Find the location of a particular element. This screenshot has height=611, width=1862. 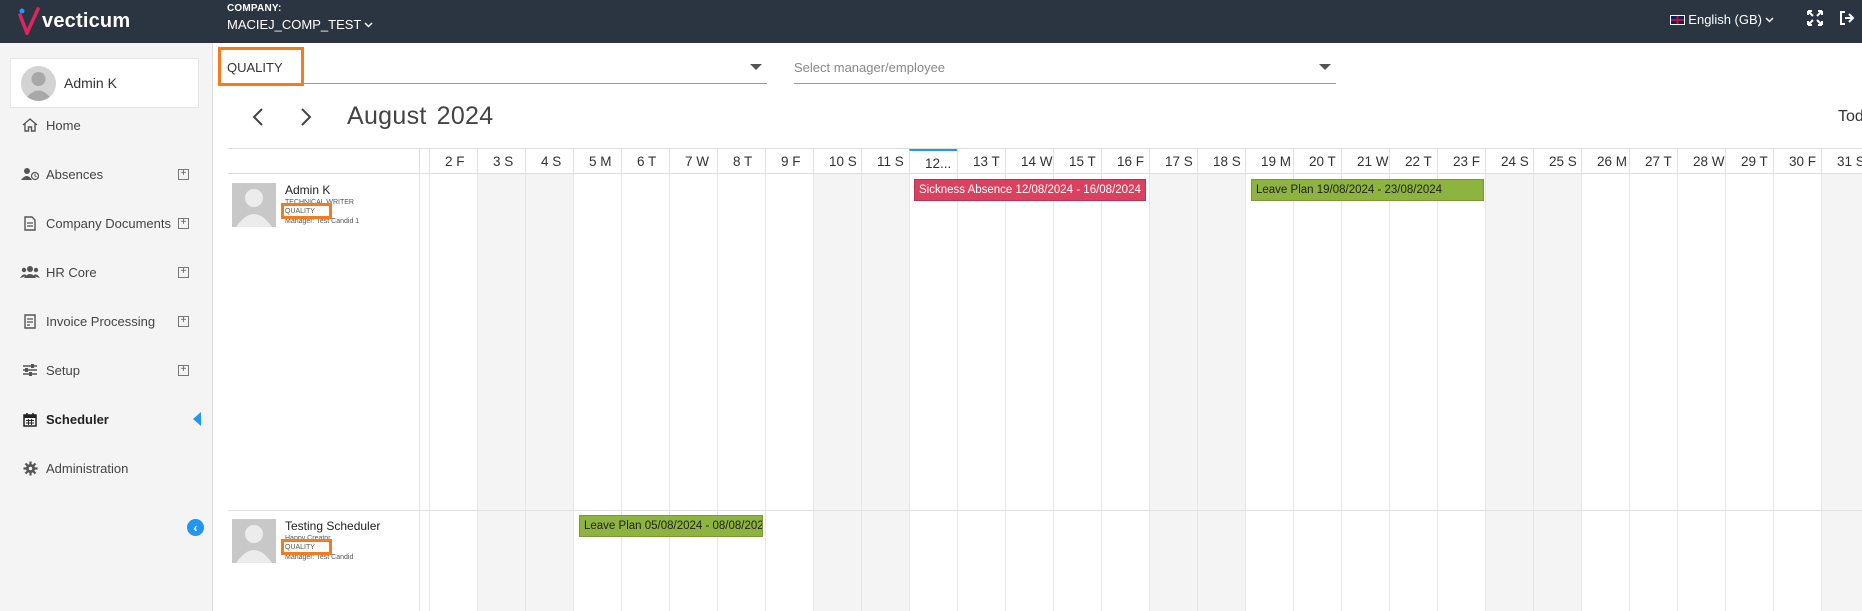

prev-month-button is located at coordinates (258, 119).